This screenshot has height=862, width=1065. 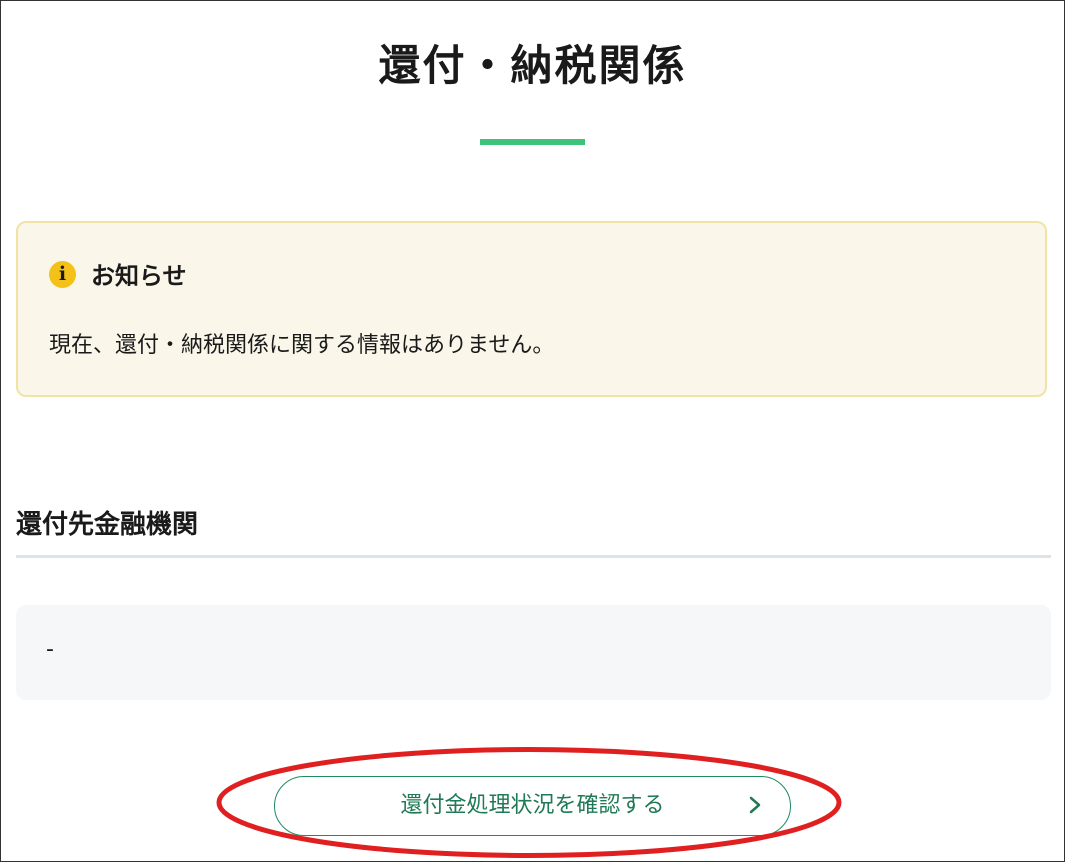 What do you see at coordinates (533, 652) in the screenshot?
I see `refund-bank-value-box: -` at bounding box center [533, 652].